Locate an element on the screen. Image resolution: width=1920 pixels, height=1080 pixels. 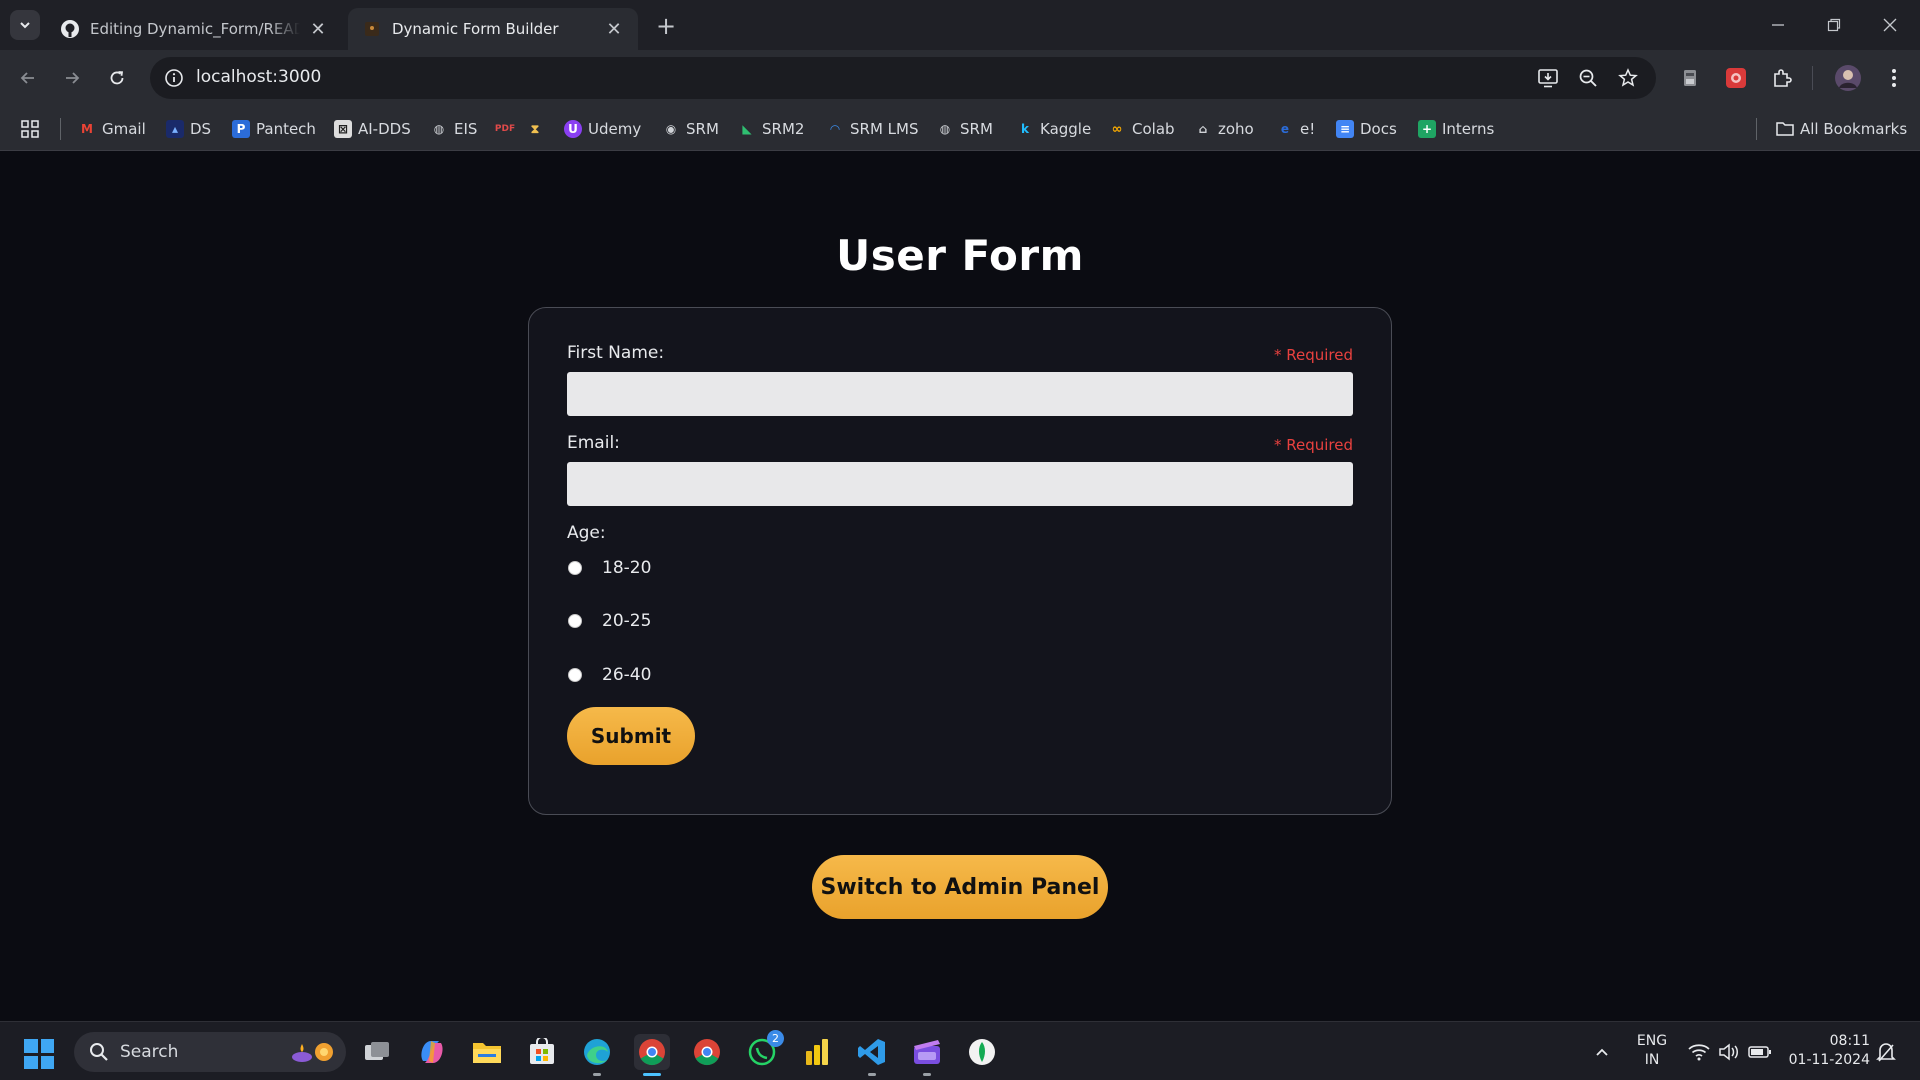
install-app-icon is located at coordinates (1548, 78).